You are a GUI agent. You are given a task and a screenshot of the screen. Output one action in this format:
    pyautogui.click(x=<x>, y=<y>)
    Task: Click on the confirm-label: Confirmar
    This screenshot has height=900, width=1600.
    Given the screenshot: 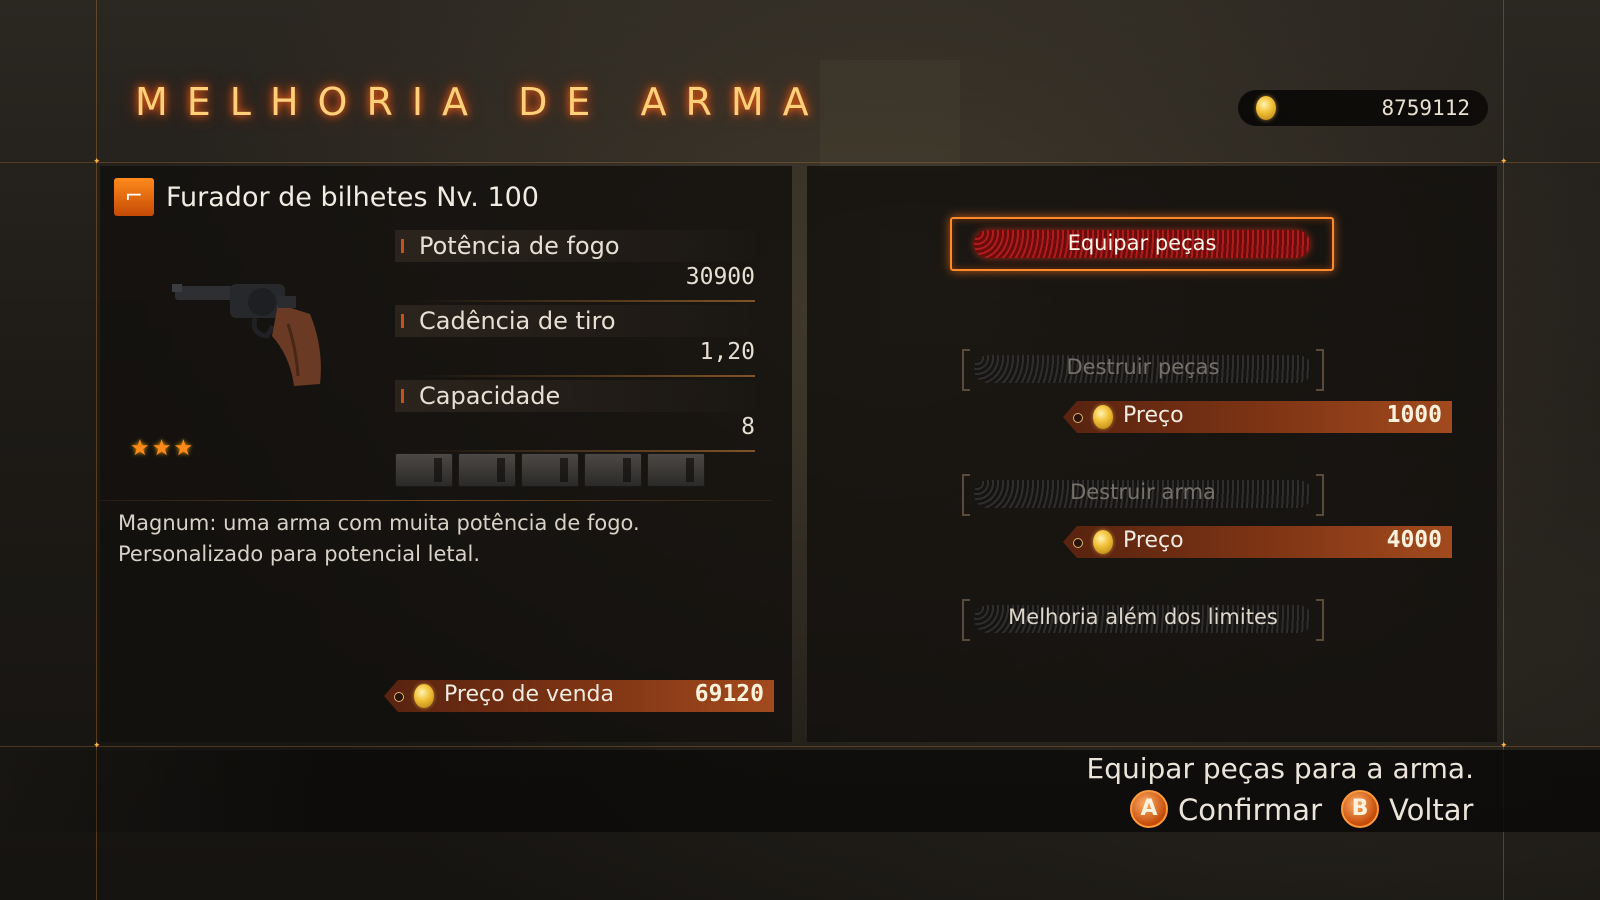 What is the action you would take?
    pyautogui.click(x=1250, y=810)
    